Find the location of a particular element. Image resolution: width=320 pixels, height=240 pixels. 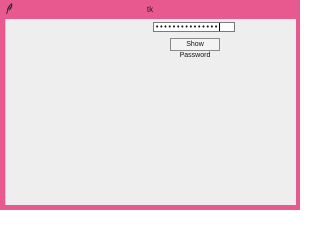

show-password-button: Show Password is located at coordinates (195, 48).